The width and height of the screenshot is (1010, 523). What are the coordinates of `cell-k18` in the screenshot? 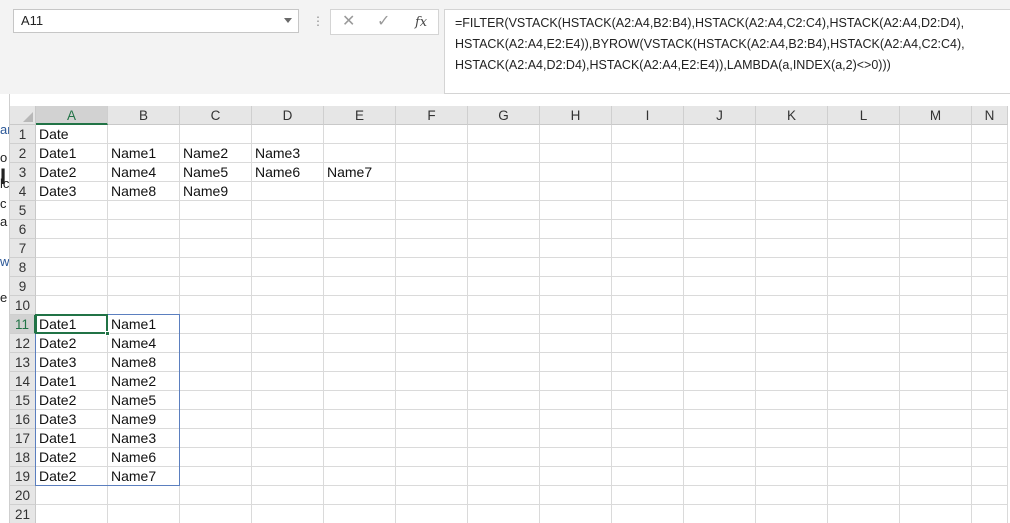 It's located at (792, 457).